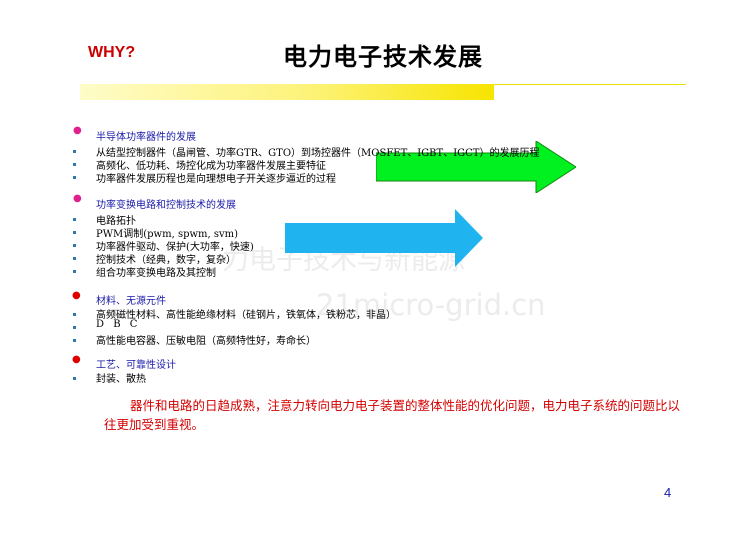 The image size is (755, 540). I want to click on section-heading-devices: 半导体功率器件的发展, so click(146, 137).